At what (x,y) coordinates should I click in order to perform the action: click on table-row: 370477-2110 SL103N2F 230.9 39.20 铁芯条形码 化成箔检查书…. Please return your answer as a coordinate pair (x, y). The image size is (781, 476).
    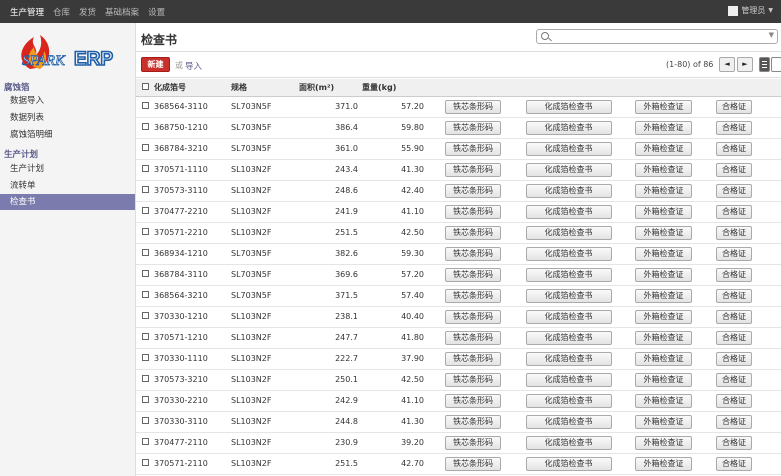
    Looking at the image, I should click on (458, 443).